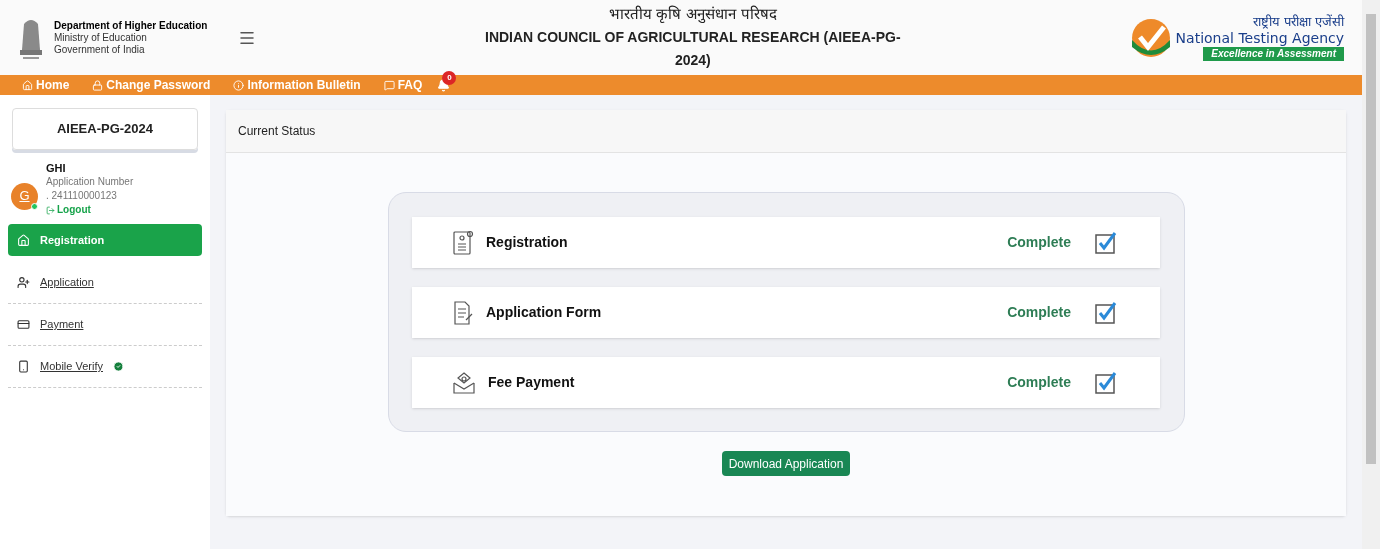 The width and height of the screenshot is (1380, 549). I want to click on step-label: Registration, so click(527, 242).